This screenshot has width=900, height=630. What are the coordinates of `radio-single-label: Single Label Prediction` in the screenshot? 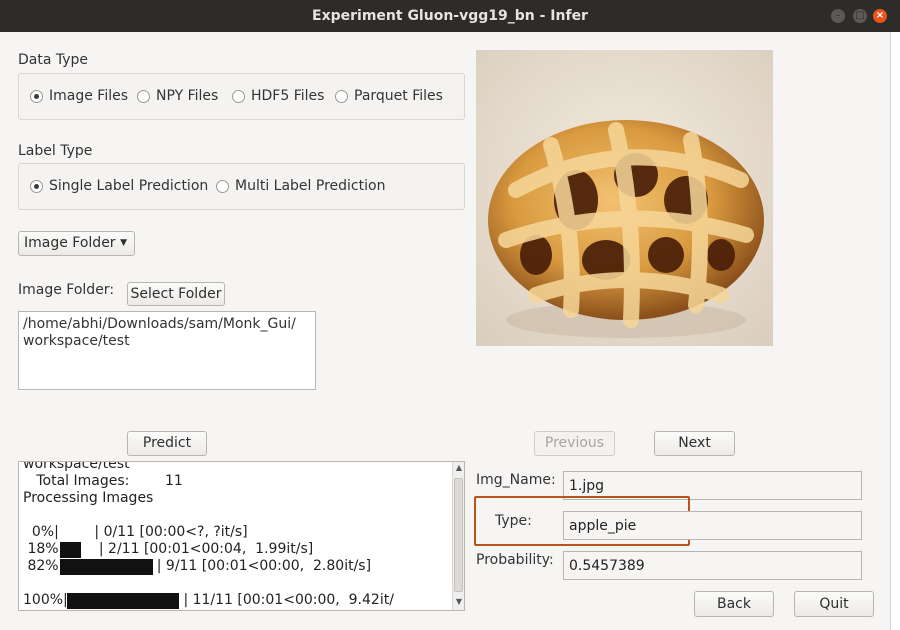 It's located at (119, 186).